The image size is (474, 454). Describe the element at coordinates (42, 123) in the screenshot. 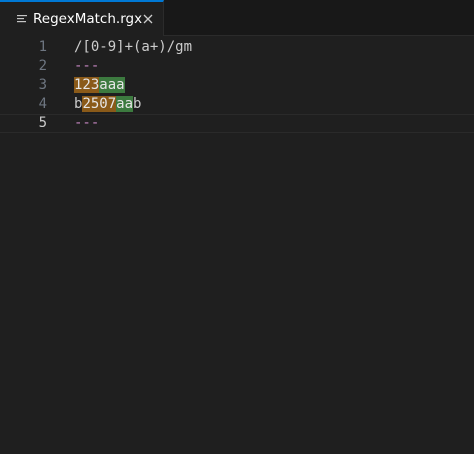

I see `line-number: 5` at that location.